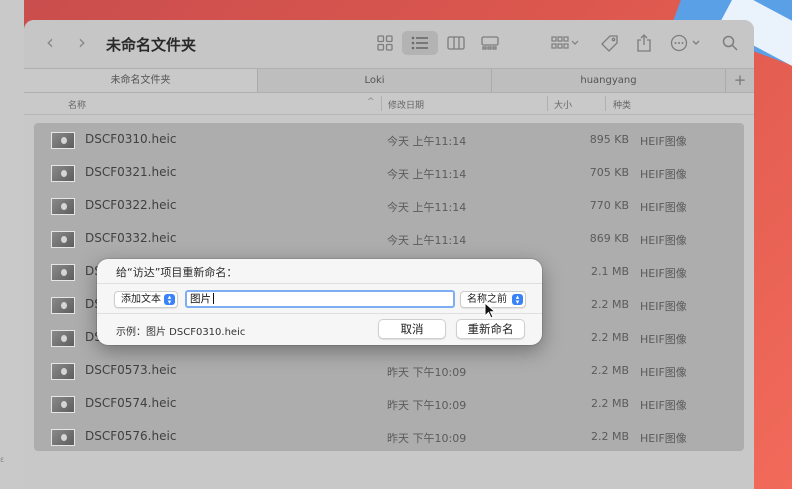 The height and width of the screenshot is (489, 792). I want to click on table-row: DSCF0332.heic 今天 上午11:14 869 KB HEIF图像, so click(389, 238).